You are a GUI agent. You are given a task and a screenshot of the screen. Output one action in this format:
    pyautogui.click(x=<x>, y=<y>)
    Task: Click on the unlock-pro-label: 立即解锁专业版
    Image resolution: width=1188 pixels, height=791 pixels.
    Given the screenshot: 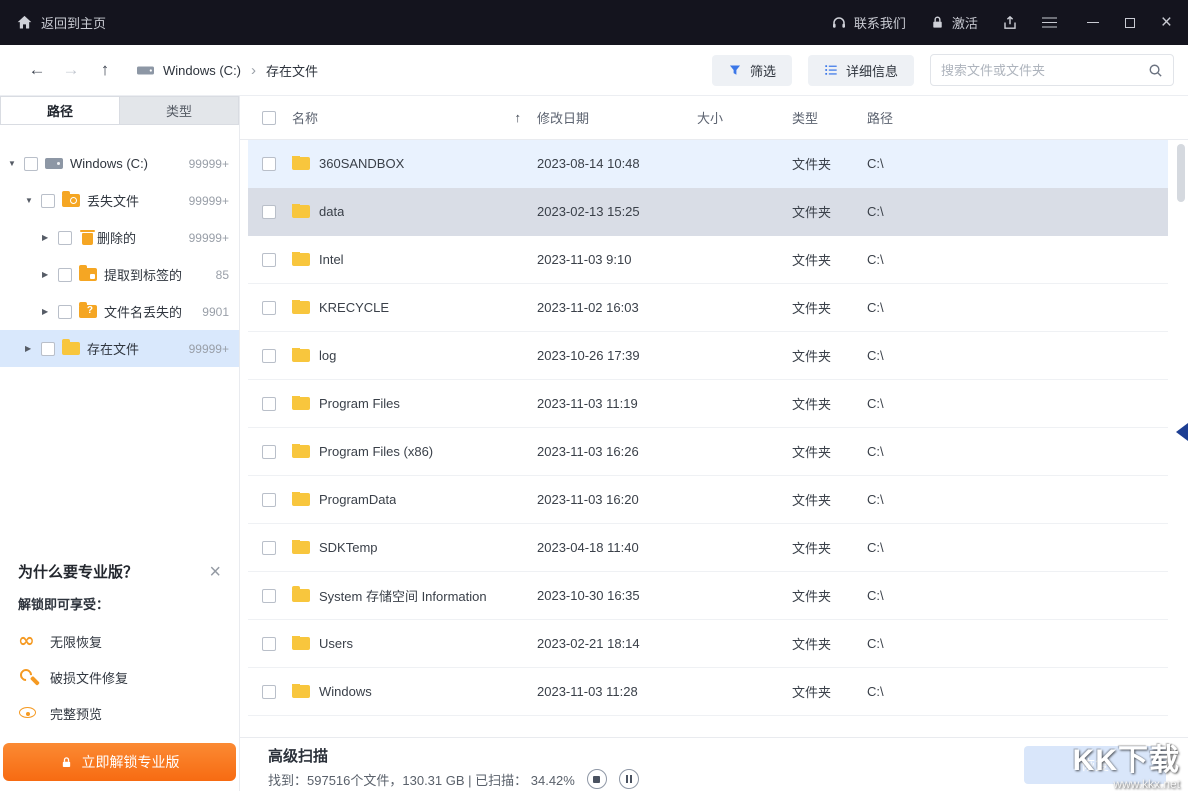 What is the action you would take?
    pyautogui.click(x=130, y=762)
    